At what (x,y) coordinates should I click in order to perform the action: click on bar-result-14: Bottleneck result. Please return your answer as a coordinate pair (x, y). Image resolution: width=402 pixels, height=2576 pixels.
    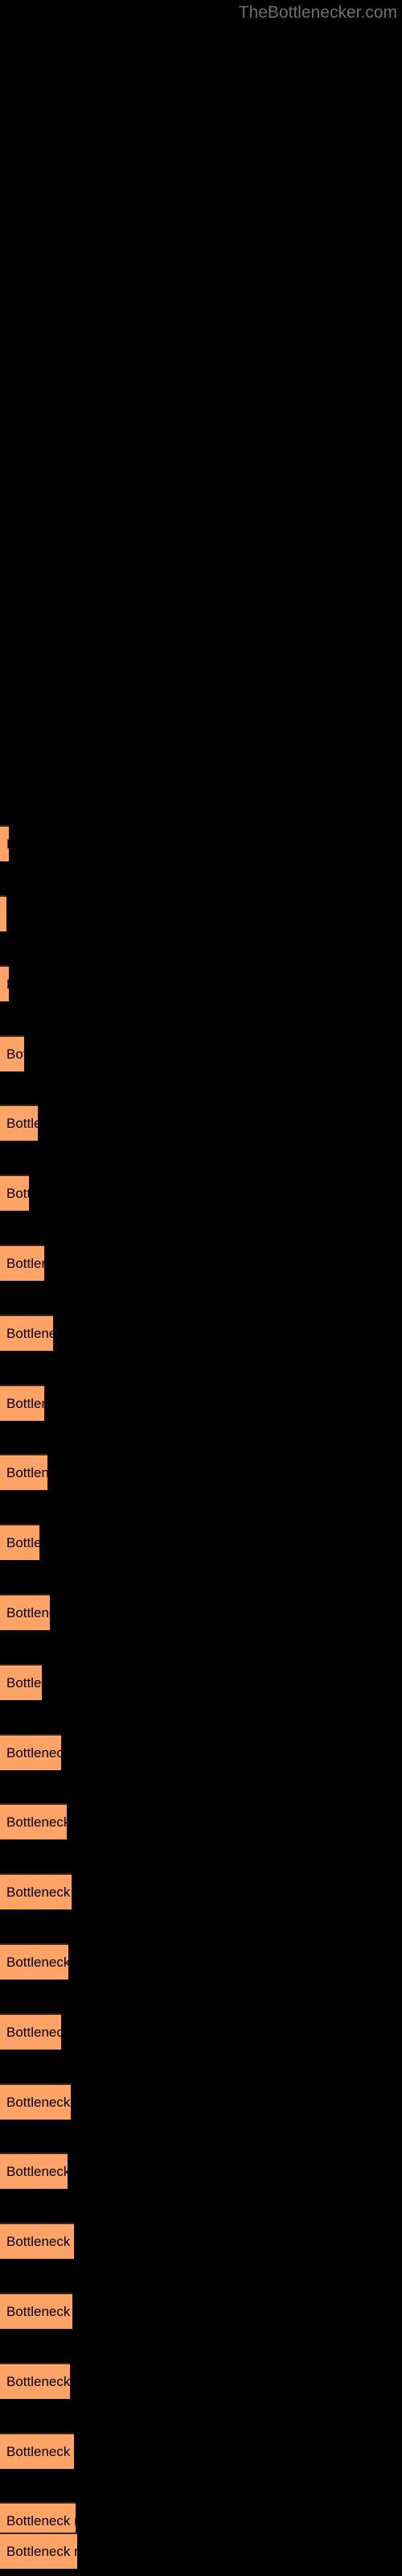
    Looking at the image, I should click on (30, 1752).